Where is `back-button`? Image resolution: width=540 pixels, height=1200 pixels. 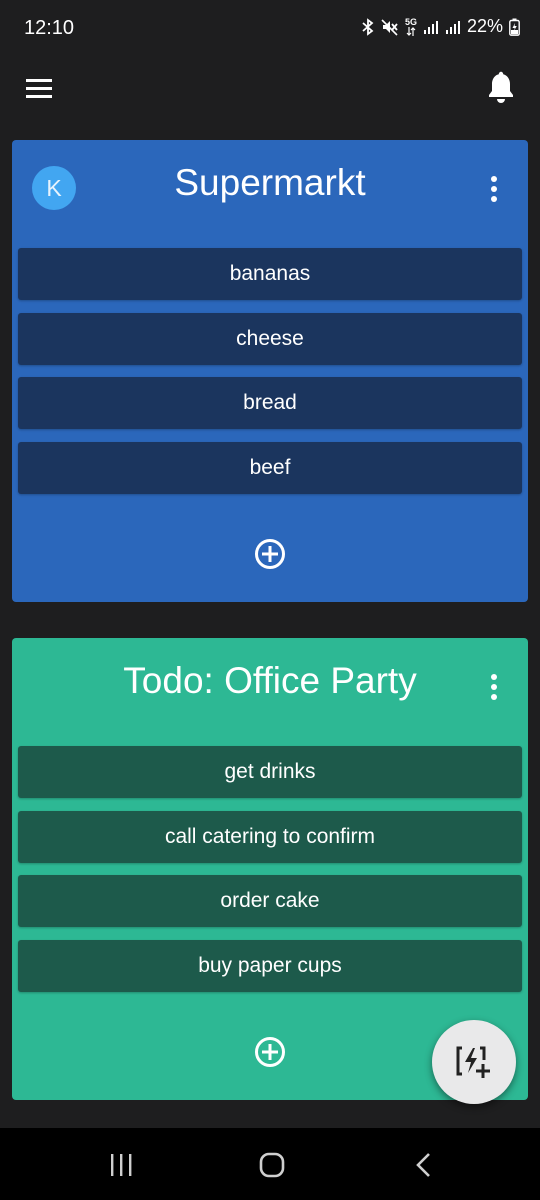 back-button is located at coordinates (424, 1165).